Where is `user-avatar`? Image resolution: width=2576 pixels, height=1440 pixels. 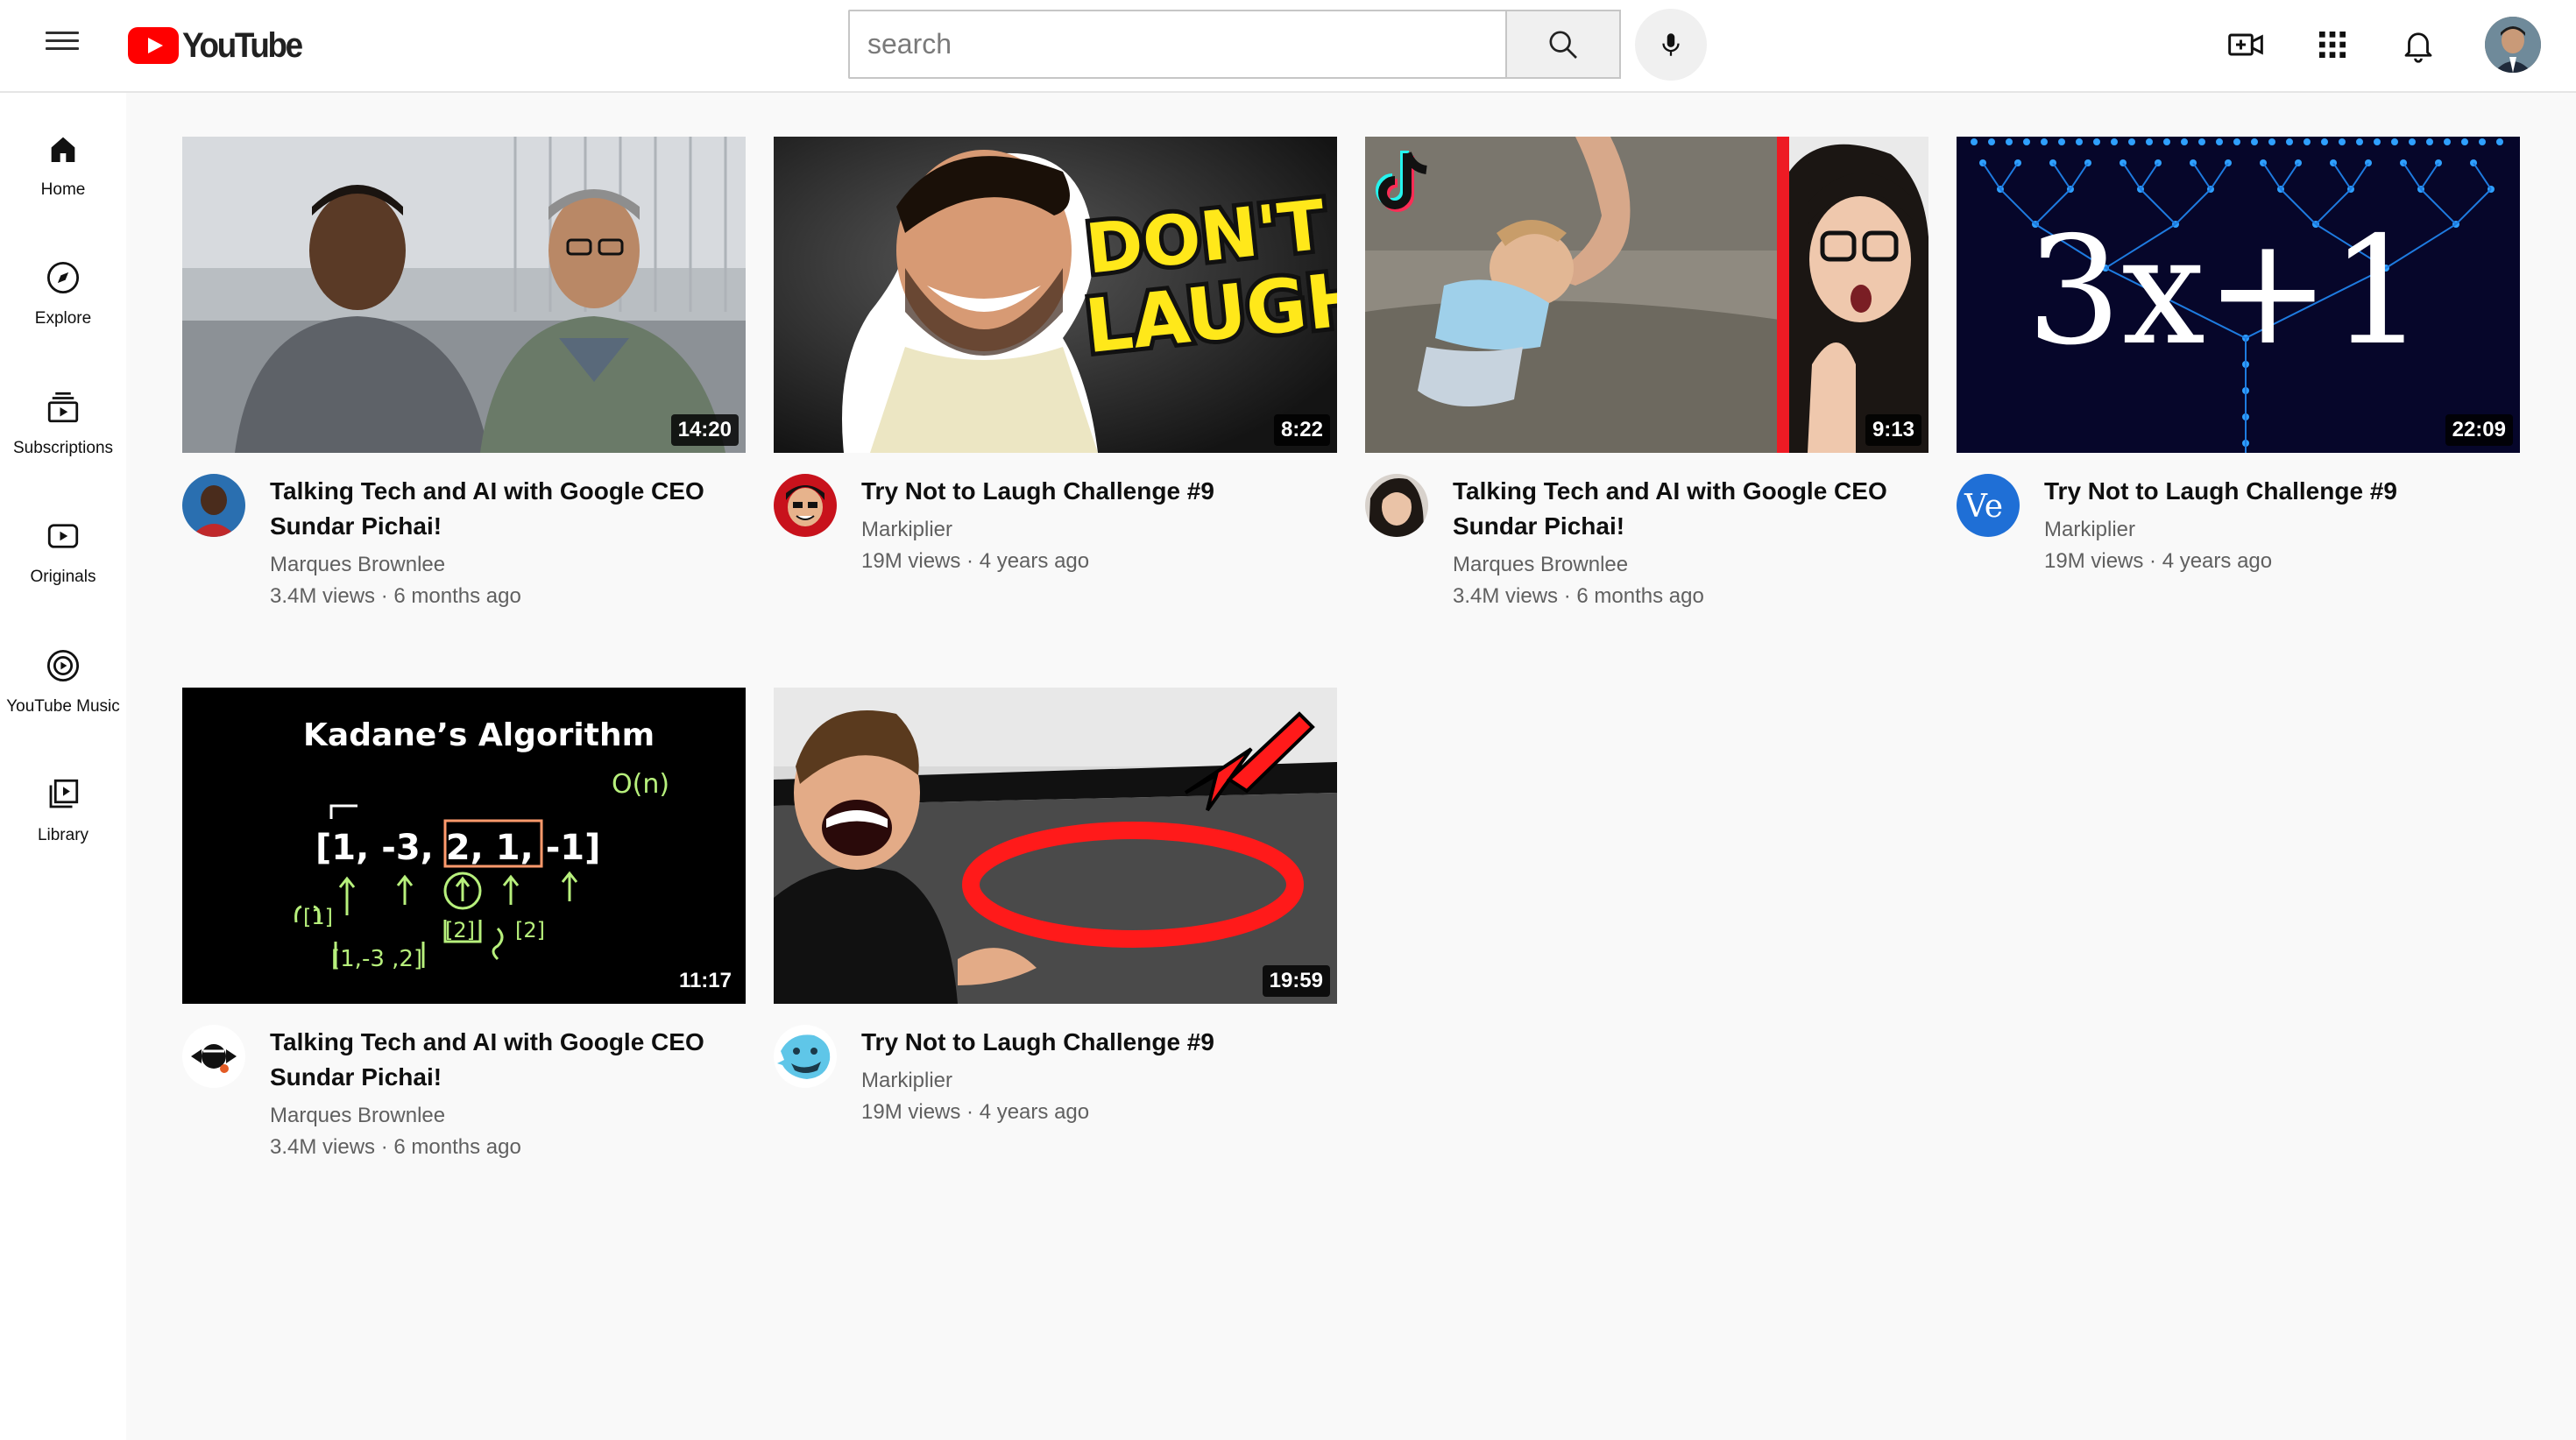 user-avatar is located at coordinates (2513, 45).